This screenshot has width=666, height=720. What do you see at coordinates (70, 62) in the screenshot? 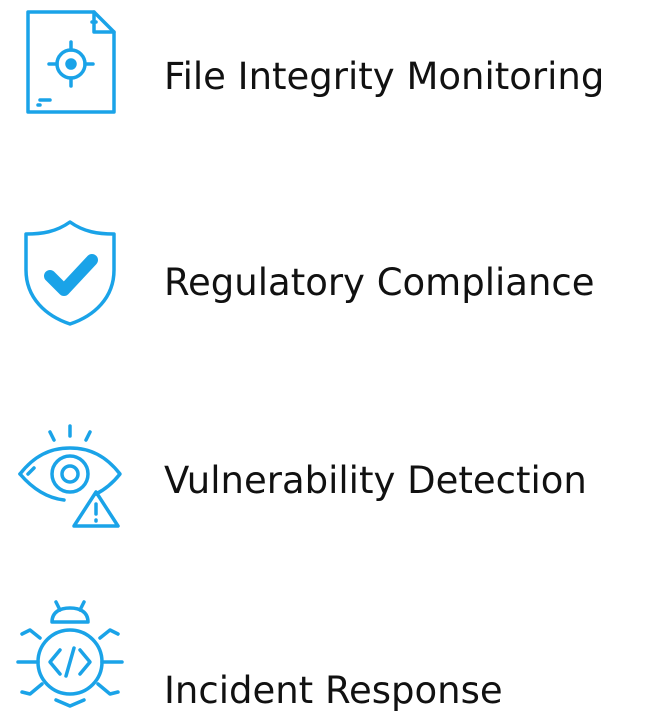
I see `file-target-icon` at bounding box center [70, 62].